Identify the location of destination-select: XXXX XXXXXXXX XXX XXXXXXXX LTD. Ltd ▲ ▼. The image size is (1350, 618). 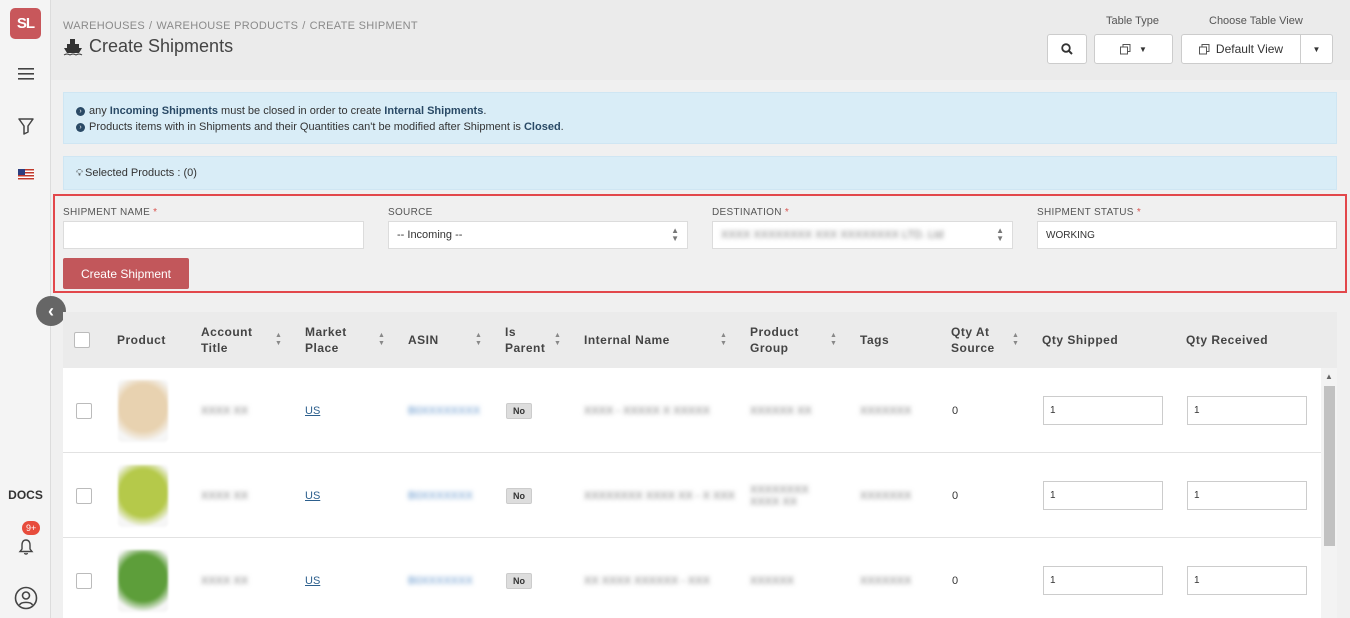
(862, 235).